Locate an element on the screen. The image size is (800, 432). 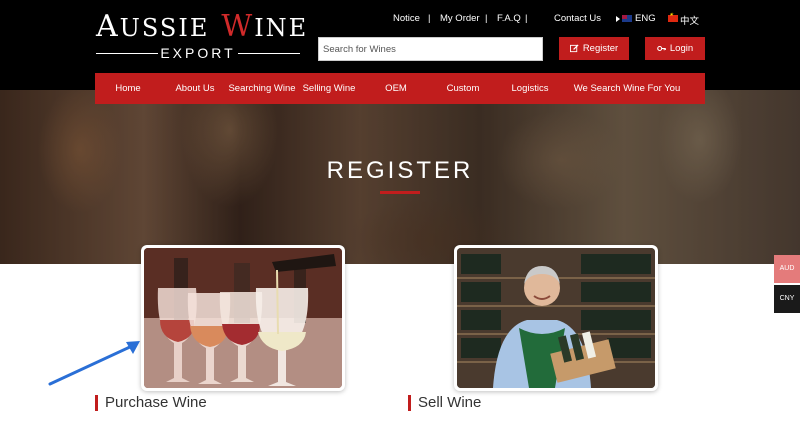
faq-link: F.A.Q is located at coordinates (509, 18).